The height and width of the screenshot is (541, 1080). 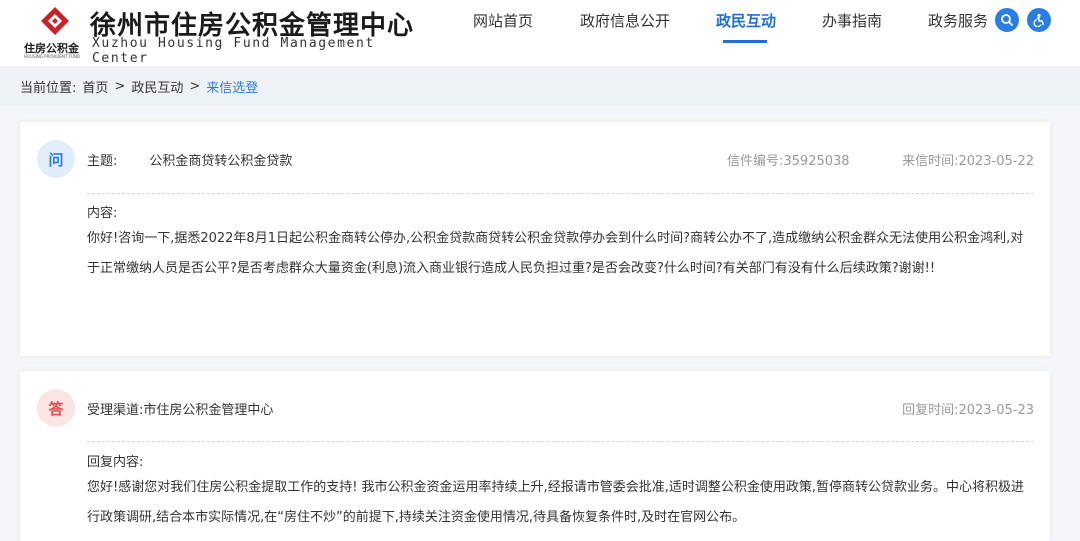 I want to click on accessibility-button, so click(x=1039, y=20).